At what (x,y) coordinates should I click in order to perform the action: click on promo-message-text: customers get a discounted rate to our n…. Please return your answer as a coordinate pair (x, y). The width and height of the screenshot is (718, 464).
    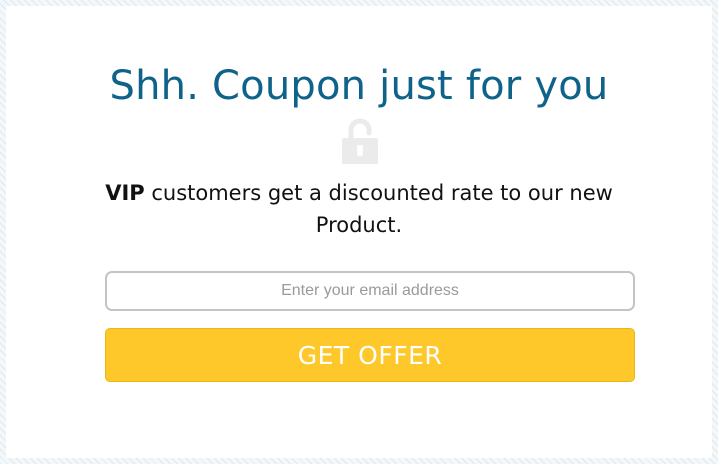
    Looking at the image, I should click on (378, 209).